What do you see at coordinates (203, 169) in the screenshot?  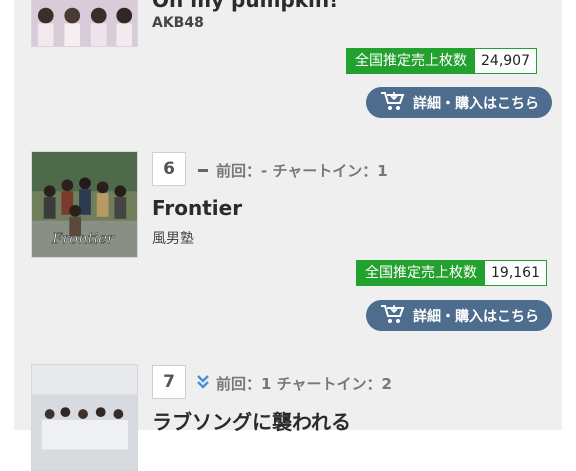 I see `dash-icon` at bounding box center [203, 169].